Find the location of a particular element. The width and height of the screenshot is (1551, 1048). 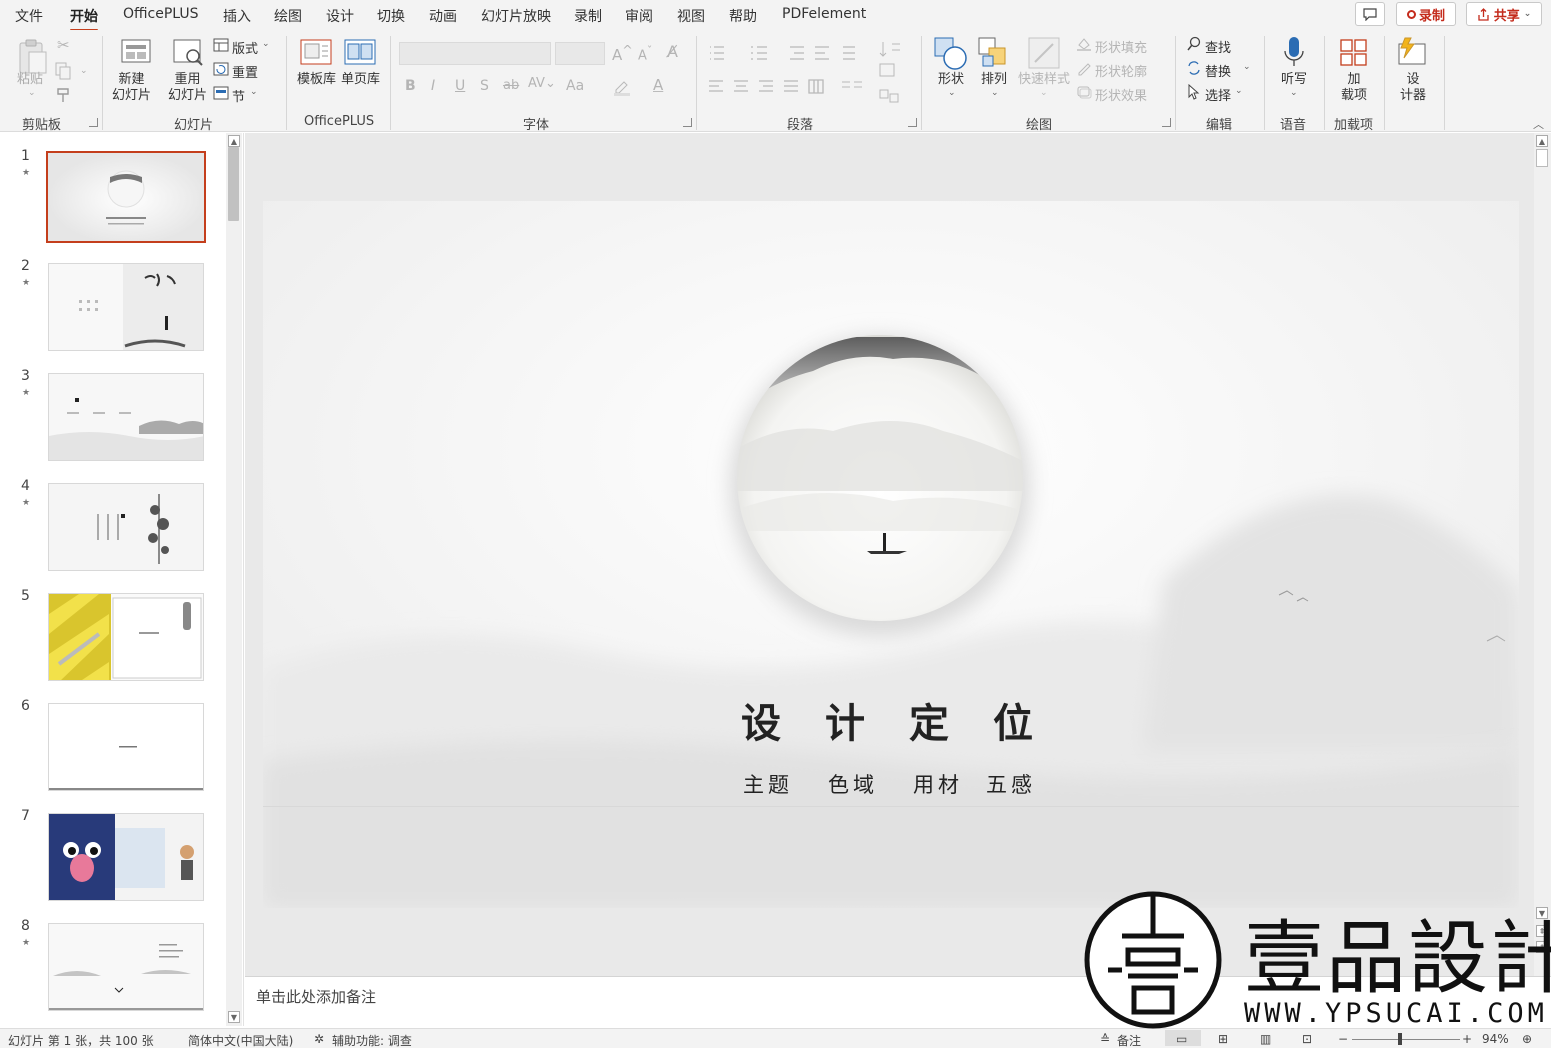

zoom-in-icon: + is located at coordinates (1467, 1039).